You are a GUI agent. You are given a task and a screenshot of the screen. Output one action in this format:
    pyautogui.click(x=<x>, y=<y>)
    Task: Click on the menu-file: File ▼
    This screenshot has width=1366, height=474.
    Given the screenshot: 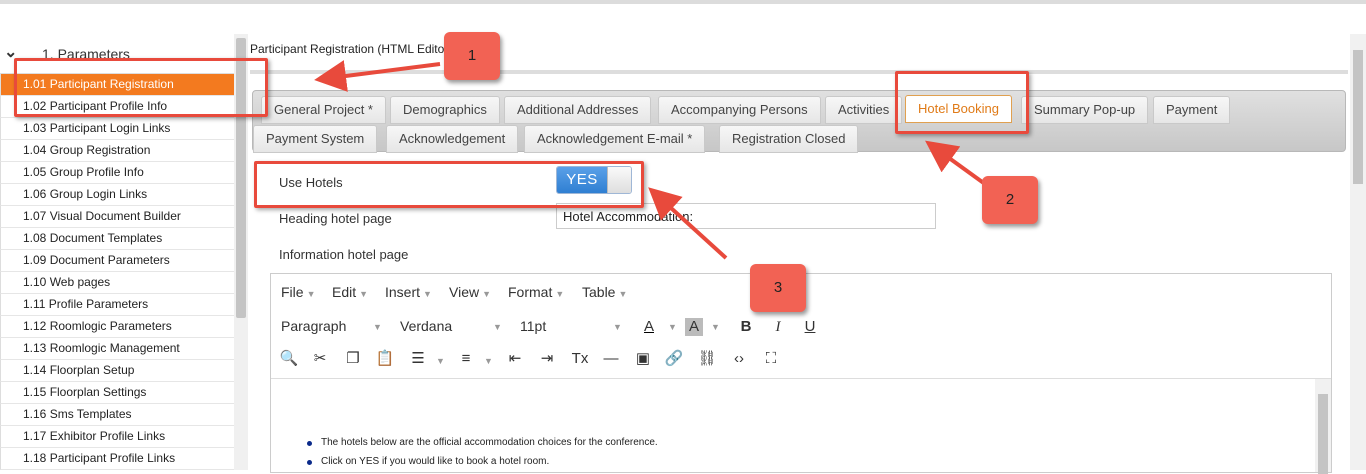 What is the action you would take?
    pyautogui.click(x=298, y=292)
    